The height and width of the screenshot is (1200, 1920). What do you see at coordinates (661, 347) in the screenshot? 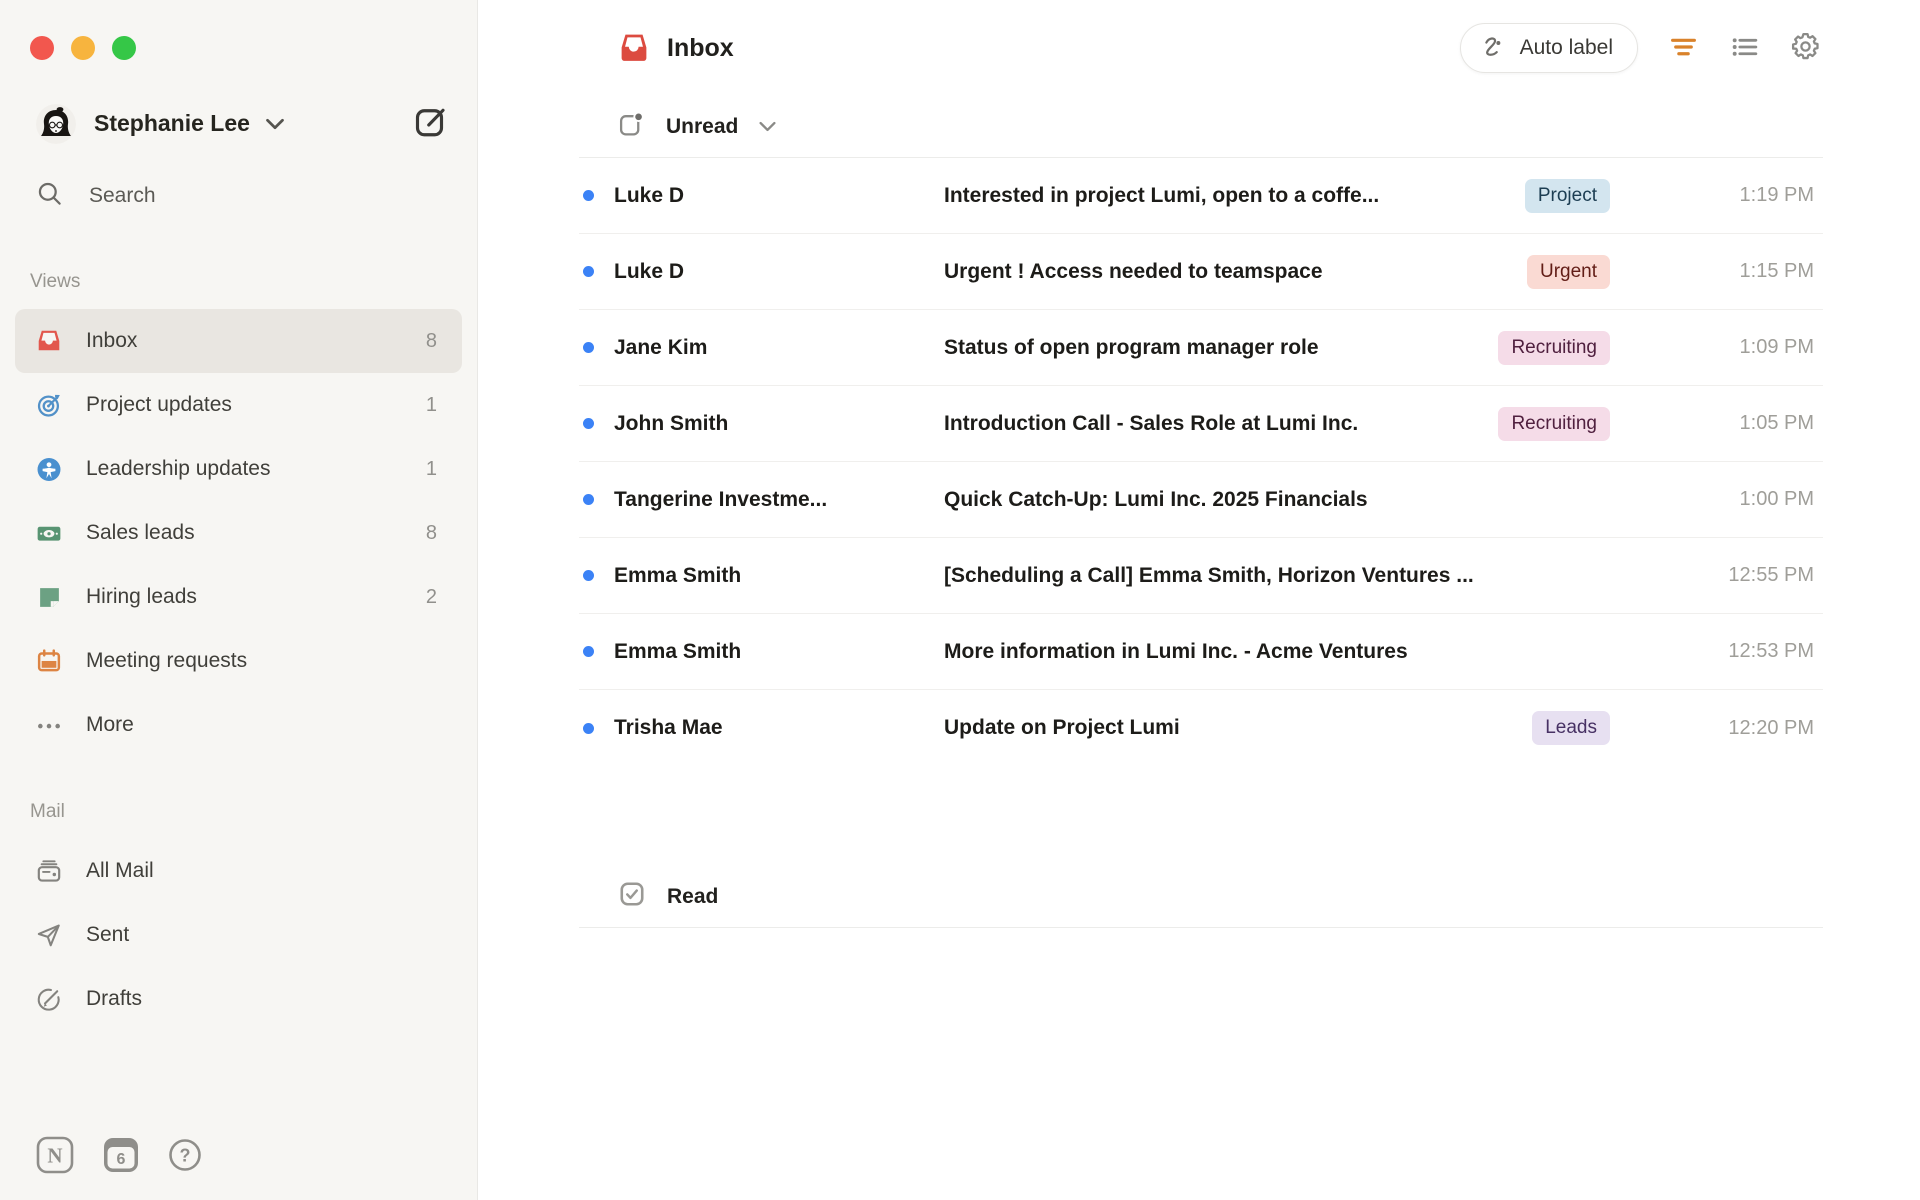
I see `email-sender: Jane Kim` at bounding box center [661, 347].